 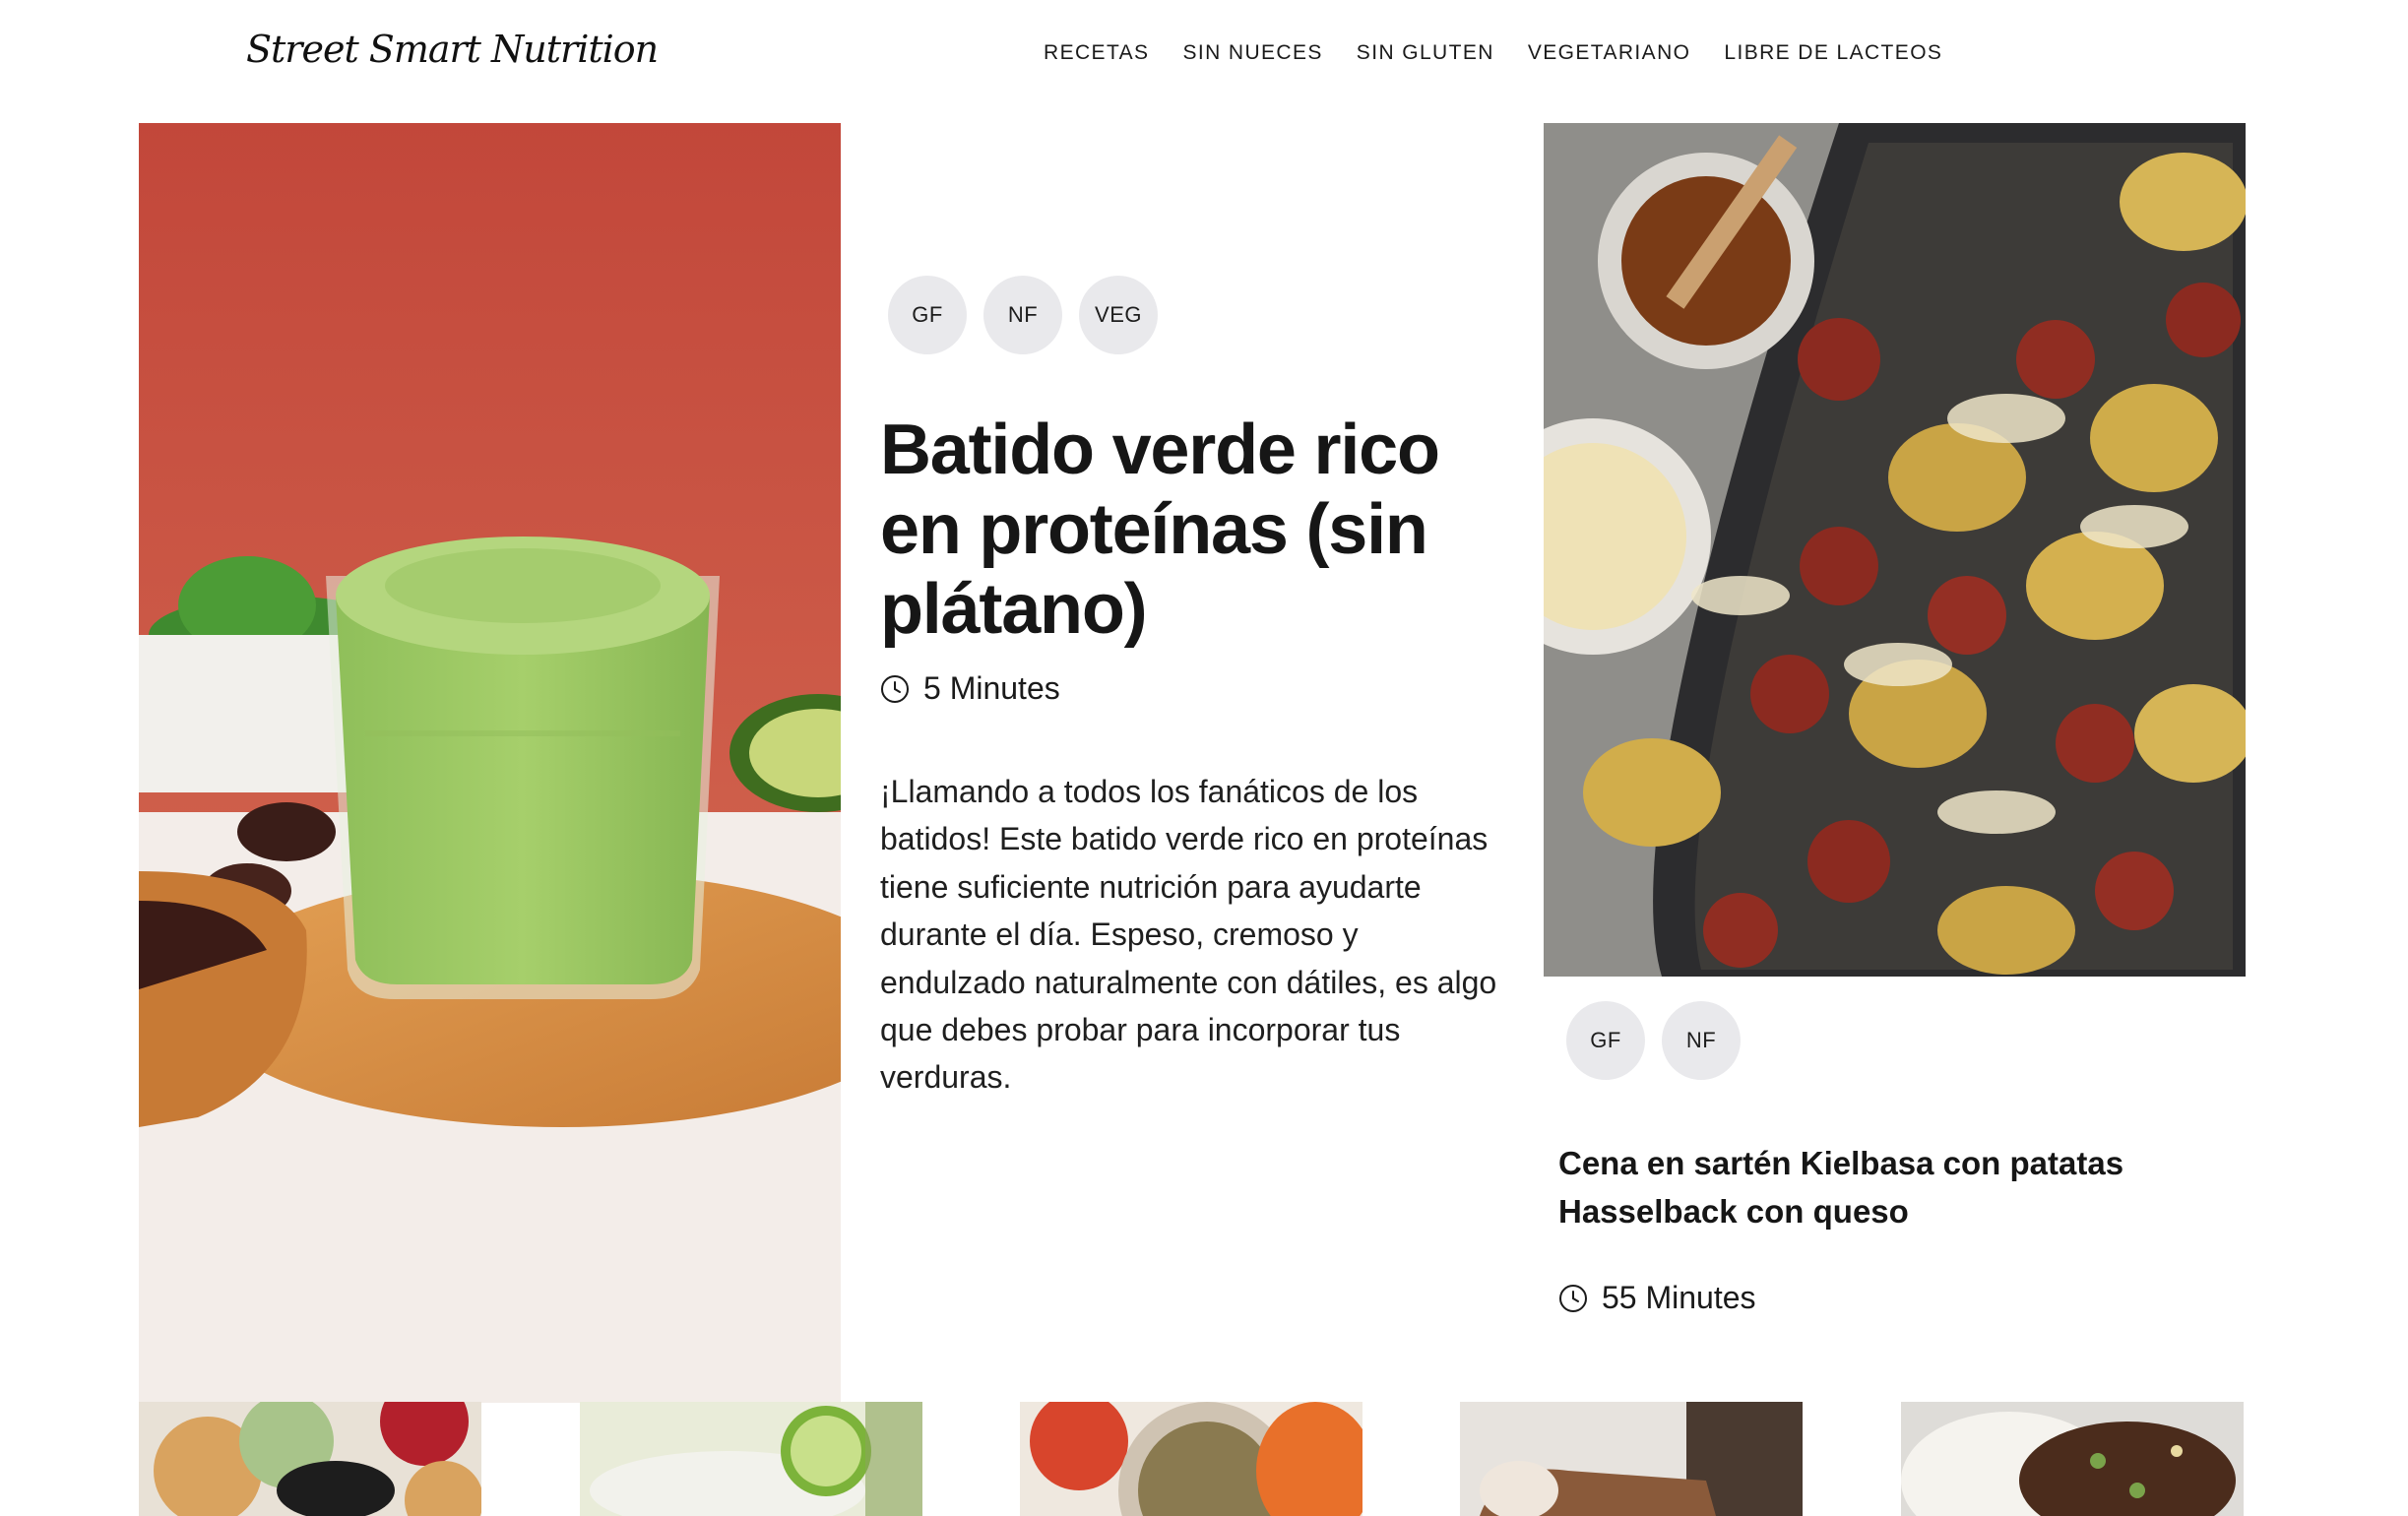 I want to click on charcuterie-thumb-illustration, so click(x=310, y=1459).